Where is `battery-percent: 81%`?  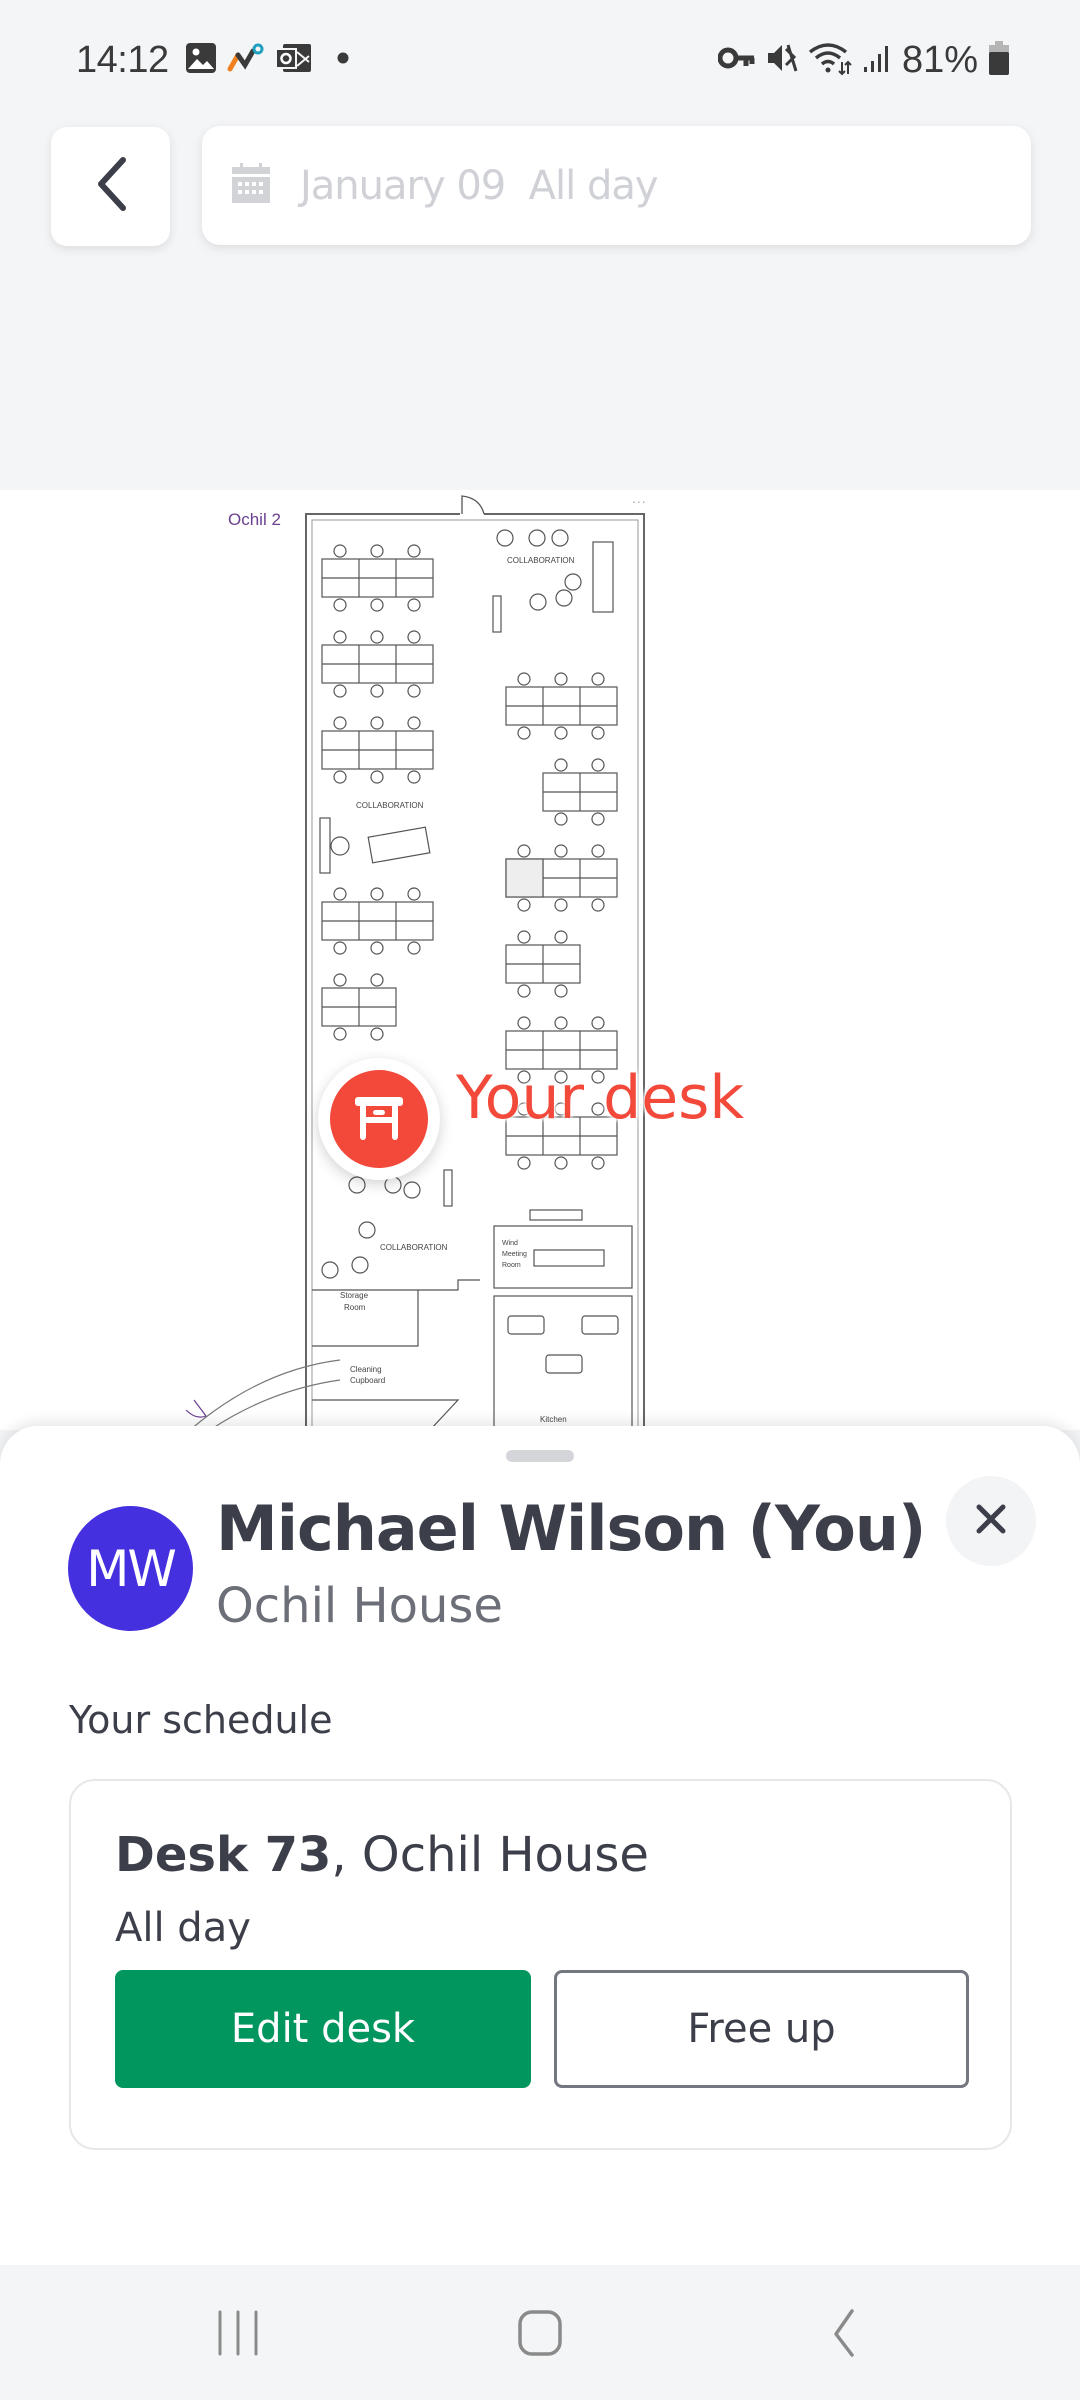 battery-percent: 81% is located at coordinates (939, 59).